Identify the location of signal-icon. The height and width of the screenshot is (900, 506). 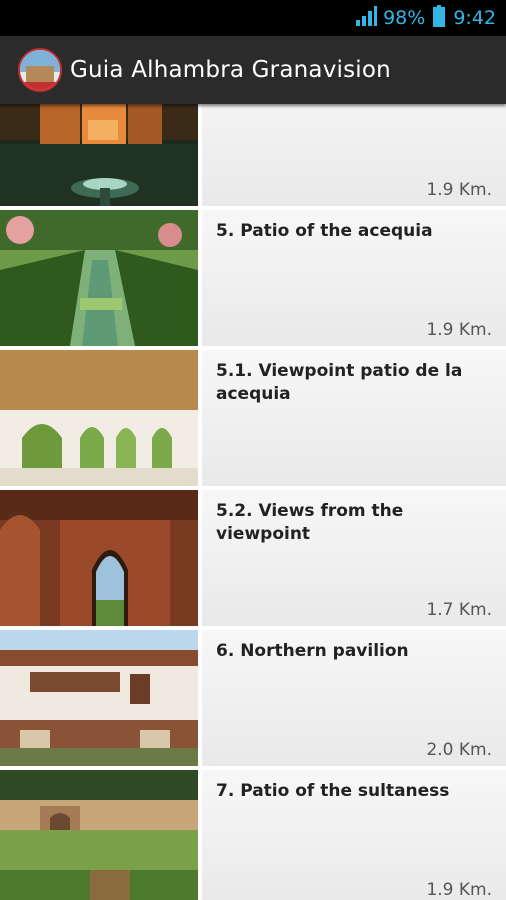
(366, 18).